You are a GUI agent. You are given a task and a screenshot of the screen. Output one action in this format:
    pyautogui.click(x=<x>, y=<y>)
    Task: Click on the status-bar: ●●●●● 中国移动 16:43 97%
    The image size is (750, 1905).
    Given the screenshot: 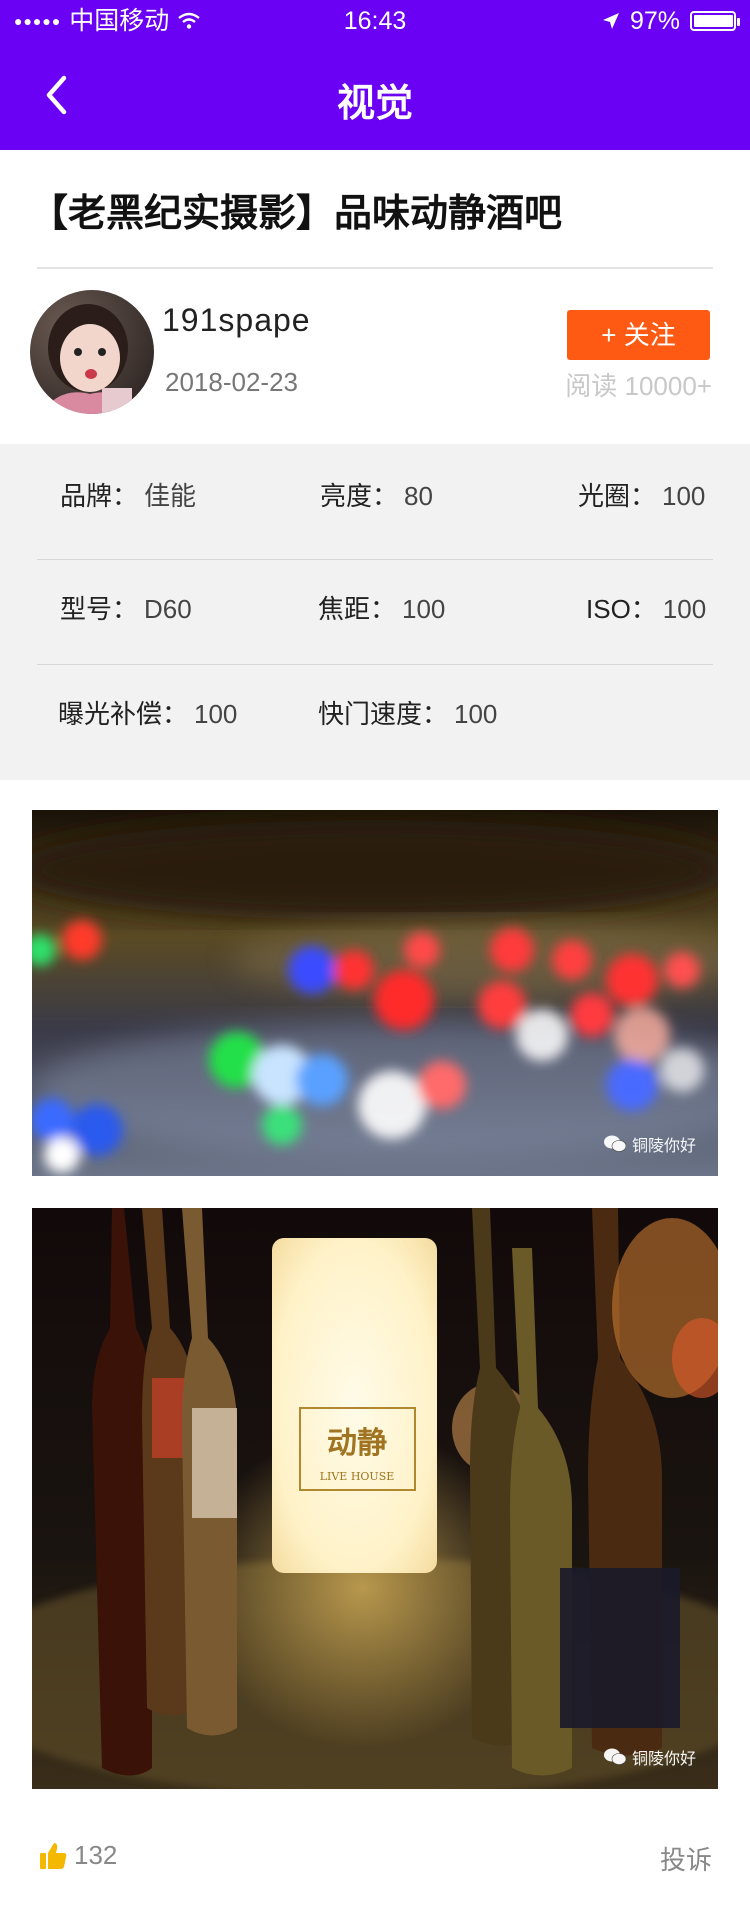 What is the action you would take?
    pyautogui.click(x=375, y=21)
    